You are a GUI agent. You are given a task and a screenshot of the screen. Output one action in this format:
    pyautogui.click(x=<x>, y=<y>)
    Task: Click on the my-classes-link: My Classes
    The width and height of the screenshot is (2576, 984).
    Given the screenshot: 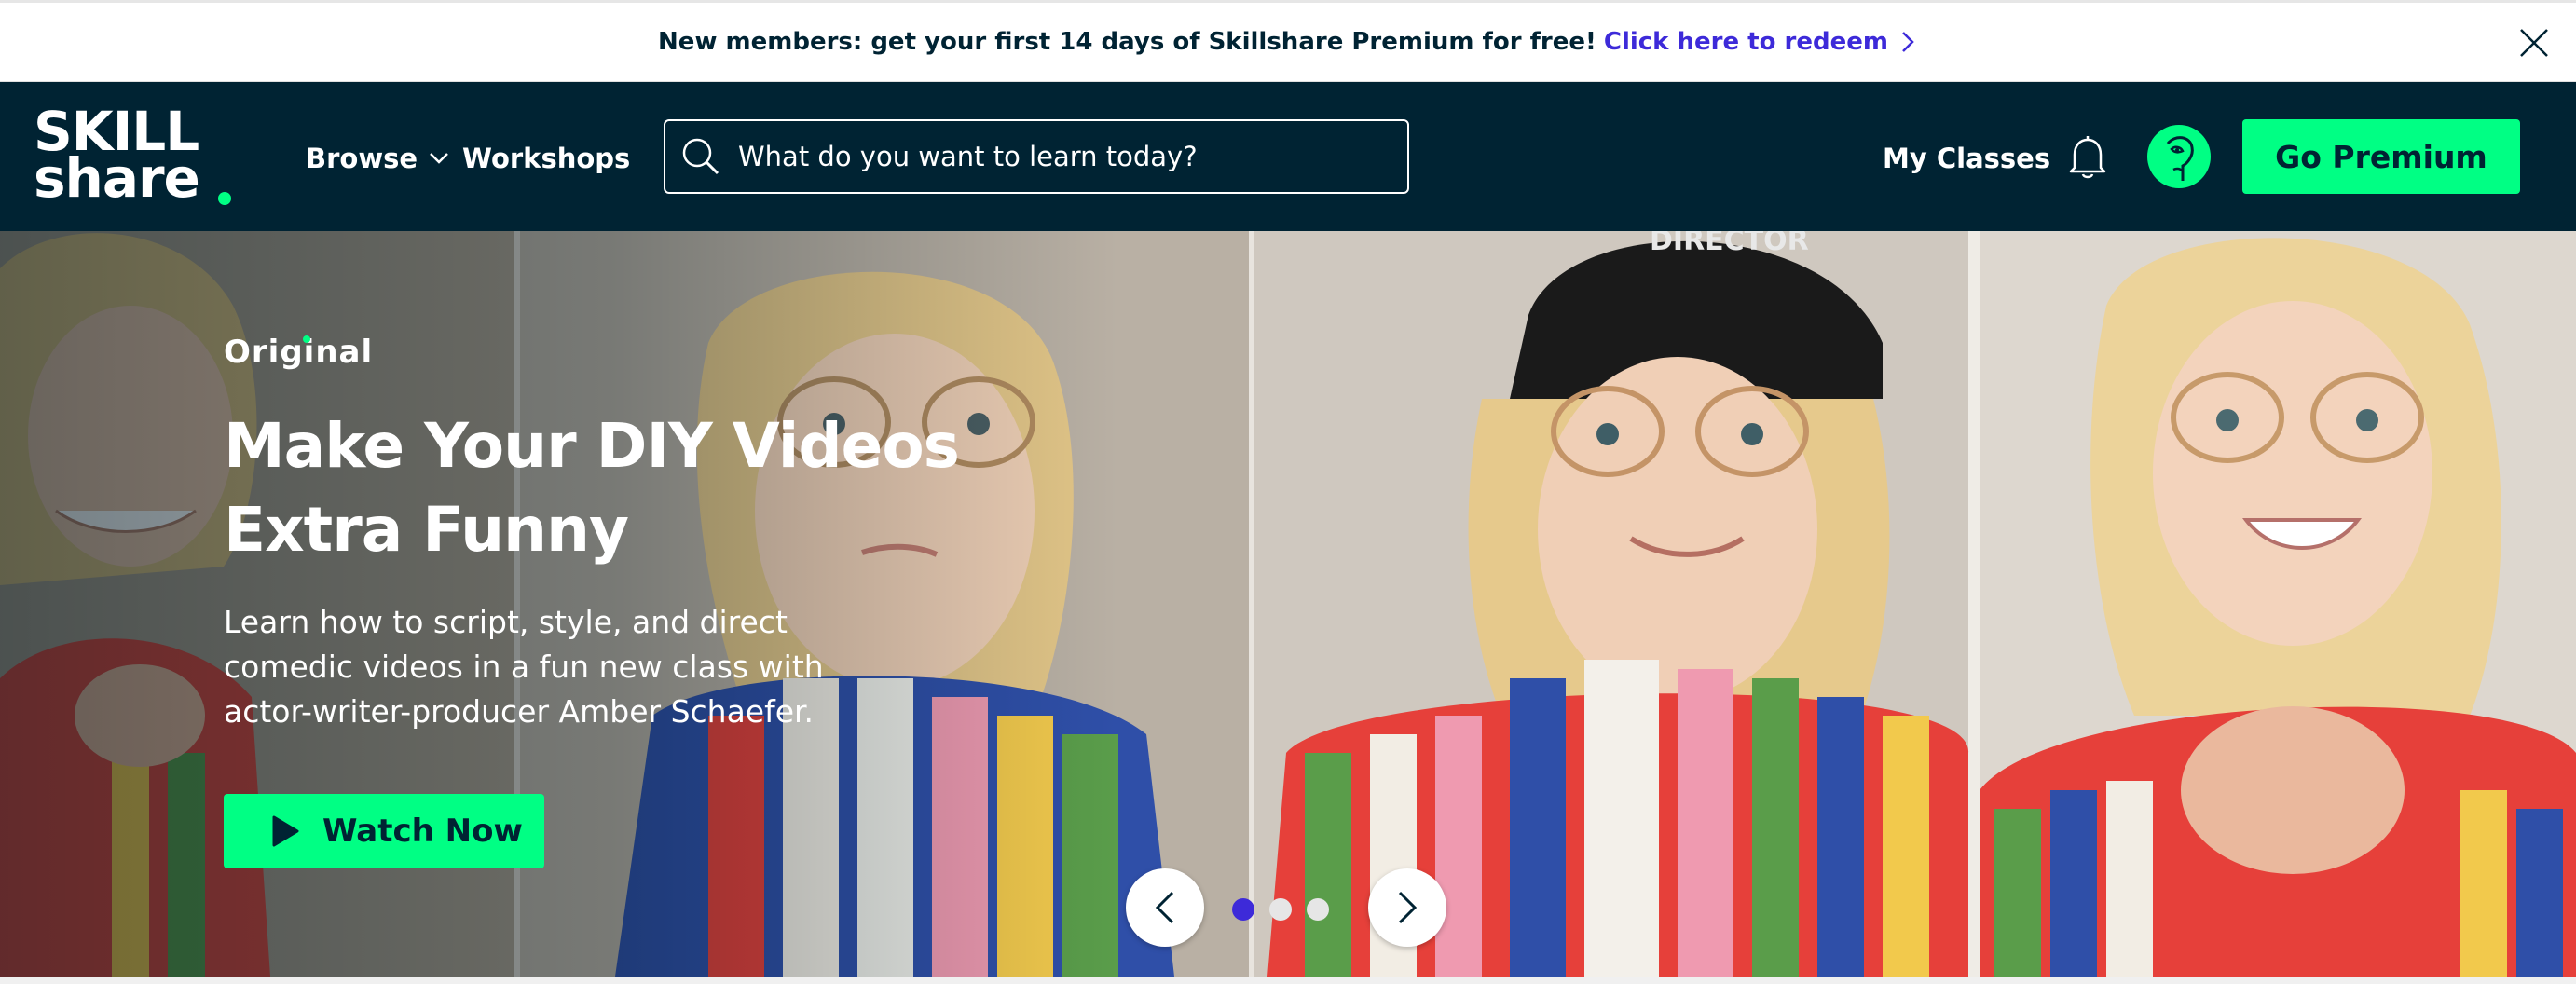 What is the action you would take?
    pyautogui.click(x=1966, y=158)
    